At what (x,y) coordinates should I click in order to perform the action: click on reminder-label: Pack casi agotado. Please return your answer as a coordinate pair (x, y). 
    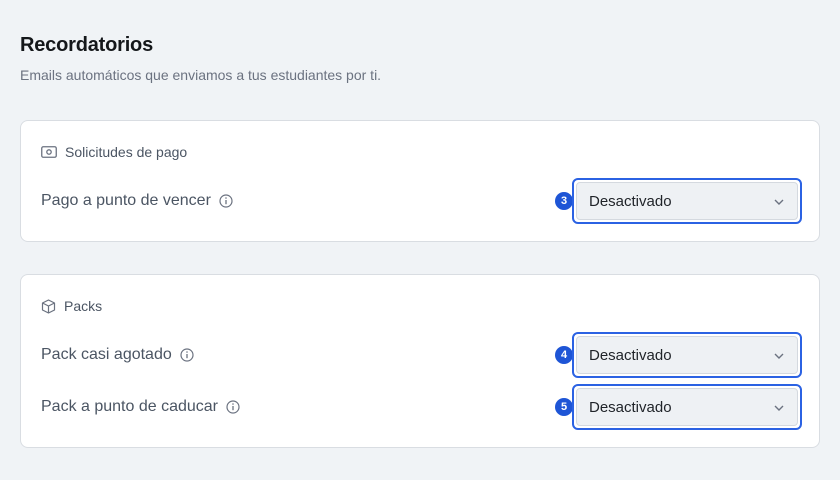
    Looking at the image, I should click on (106, 354).